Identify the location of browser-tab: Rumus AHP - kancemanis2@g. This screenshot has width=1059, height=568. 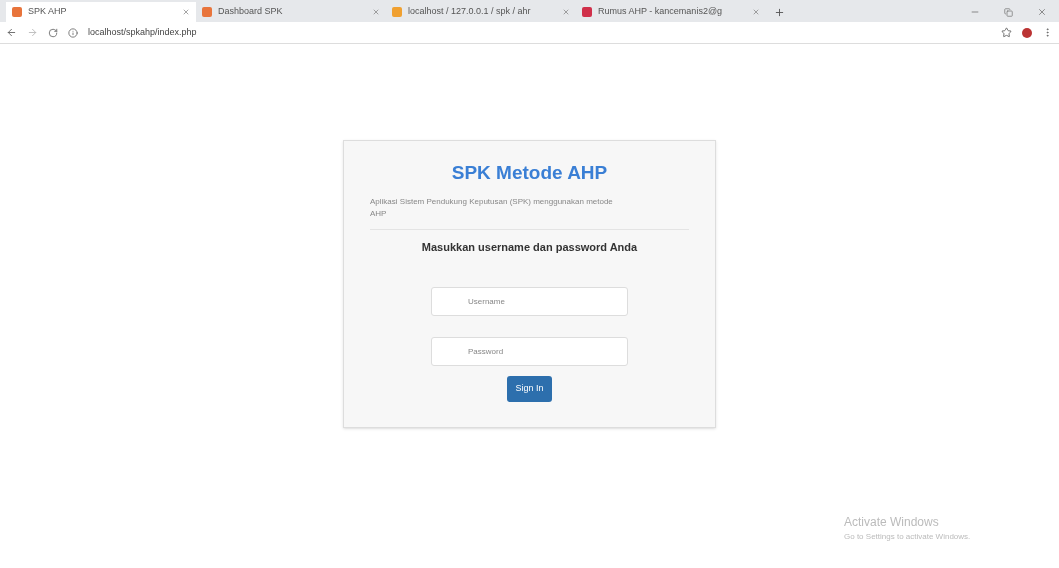
(671, 12).